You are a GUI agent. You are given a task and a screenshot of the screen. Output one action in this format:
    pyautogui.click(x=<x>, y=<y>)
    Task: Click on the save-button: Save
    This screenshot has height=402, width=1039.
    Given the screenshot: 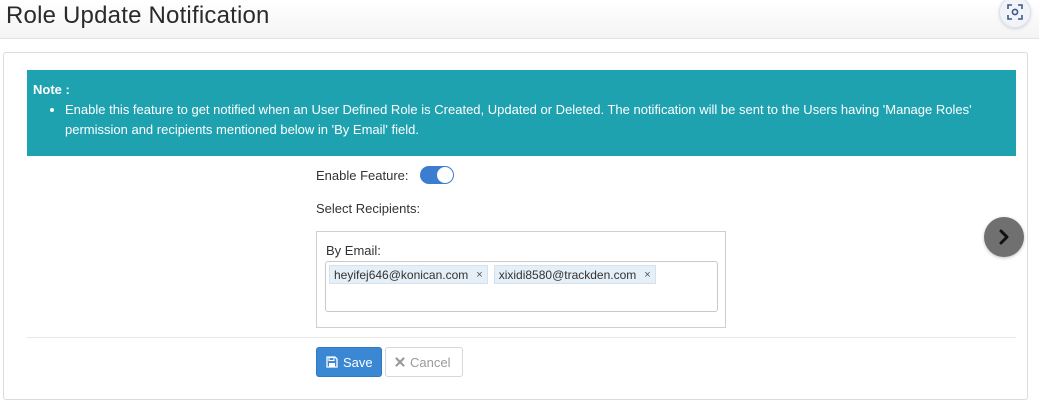 What is the action you would take?
    pyautogui.click(x=349, y=362)
    